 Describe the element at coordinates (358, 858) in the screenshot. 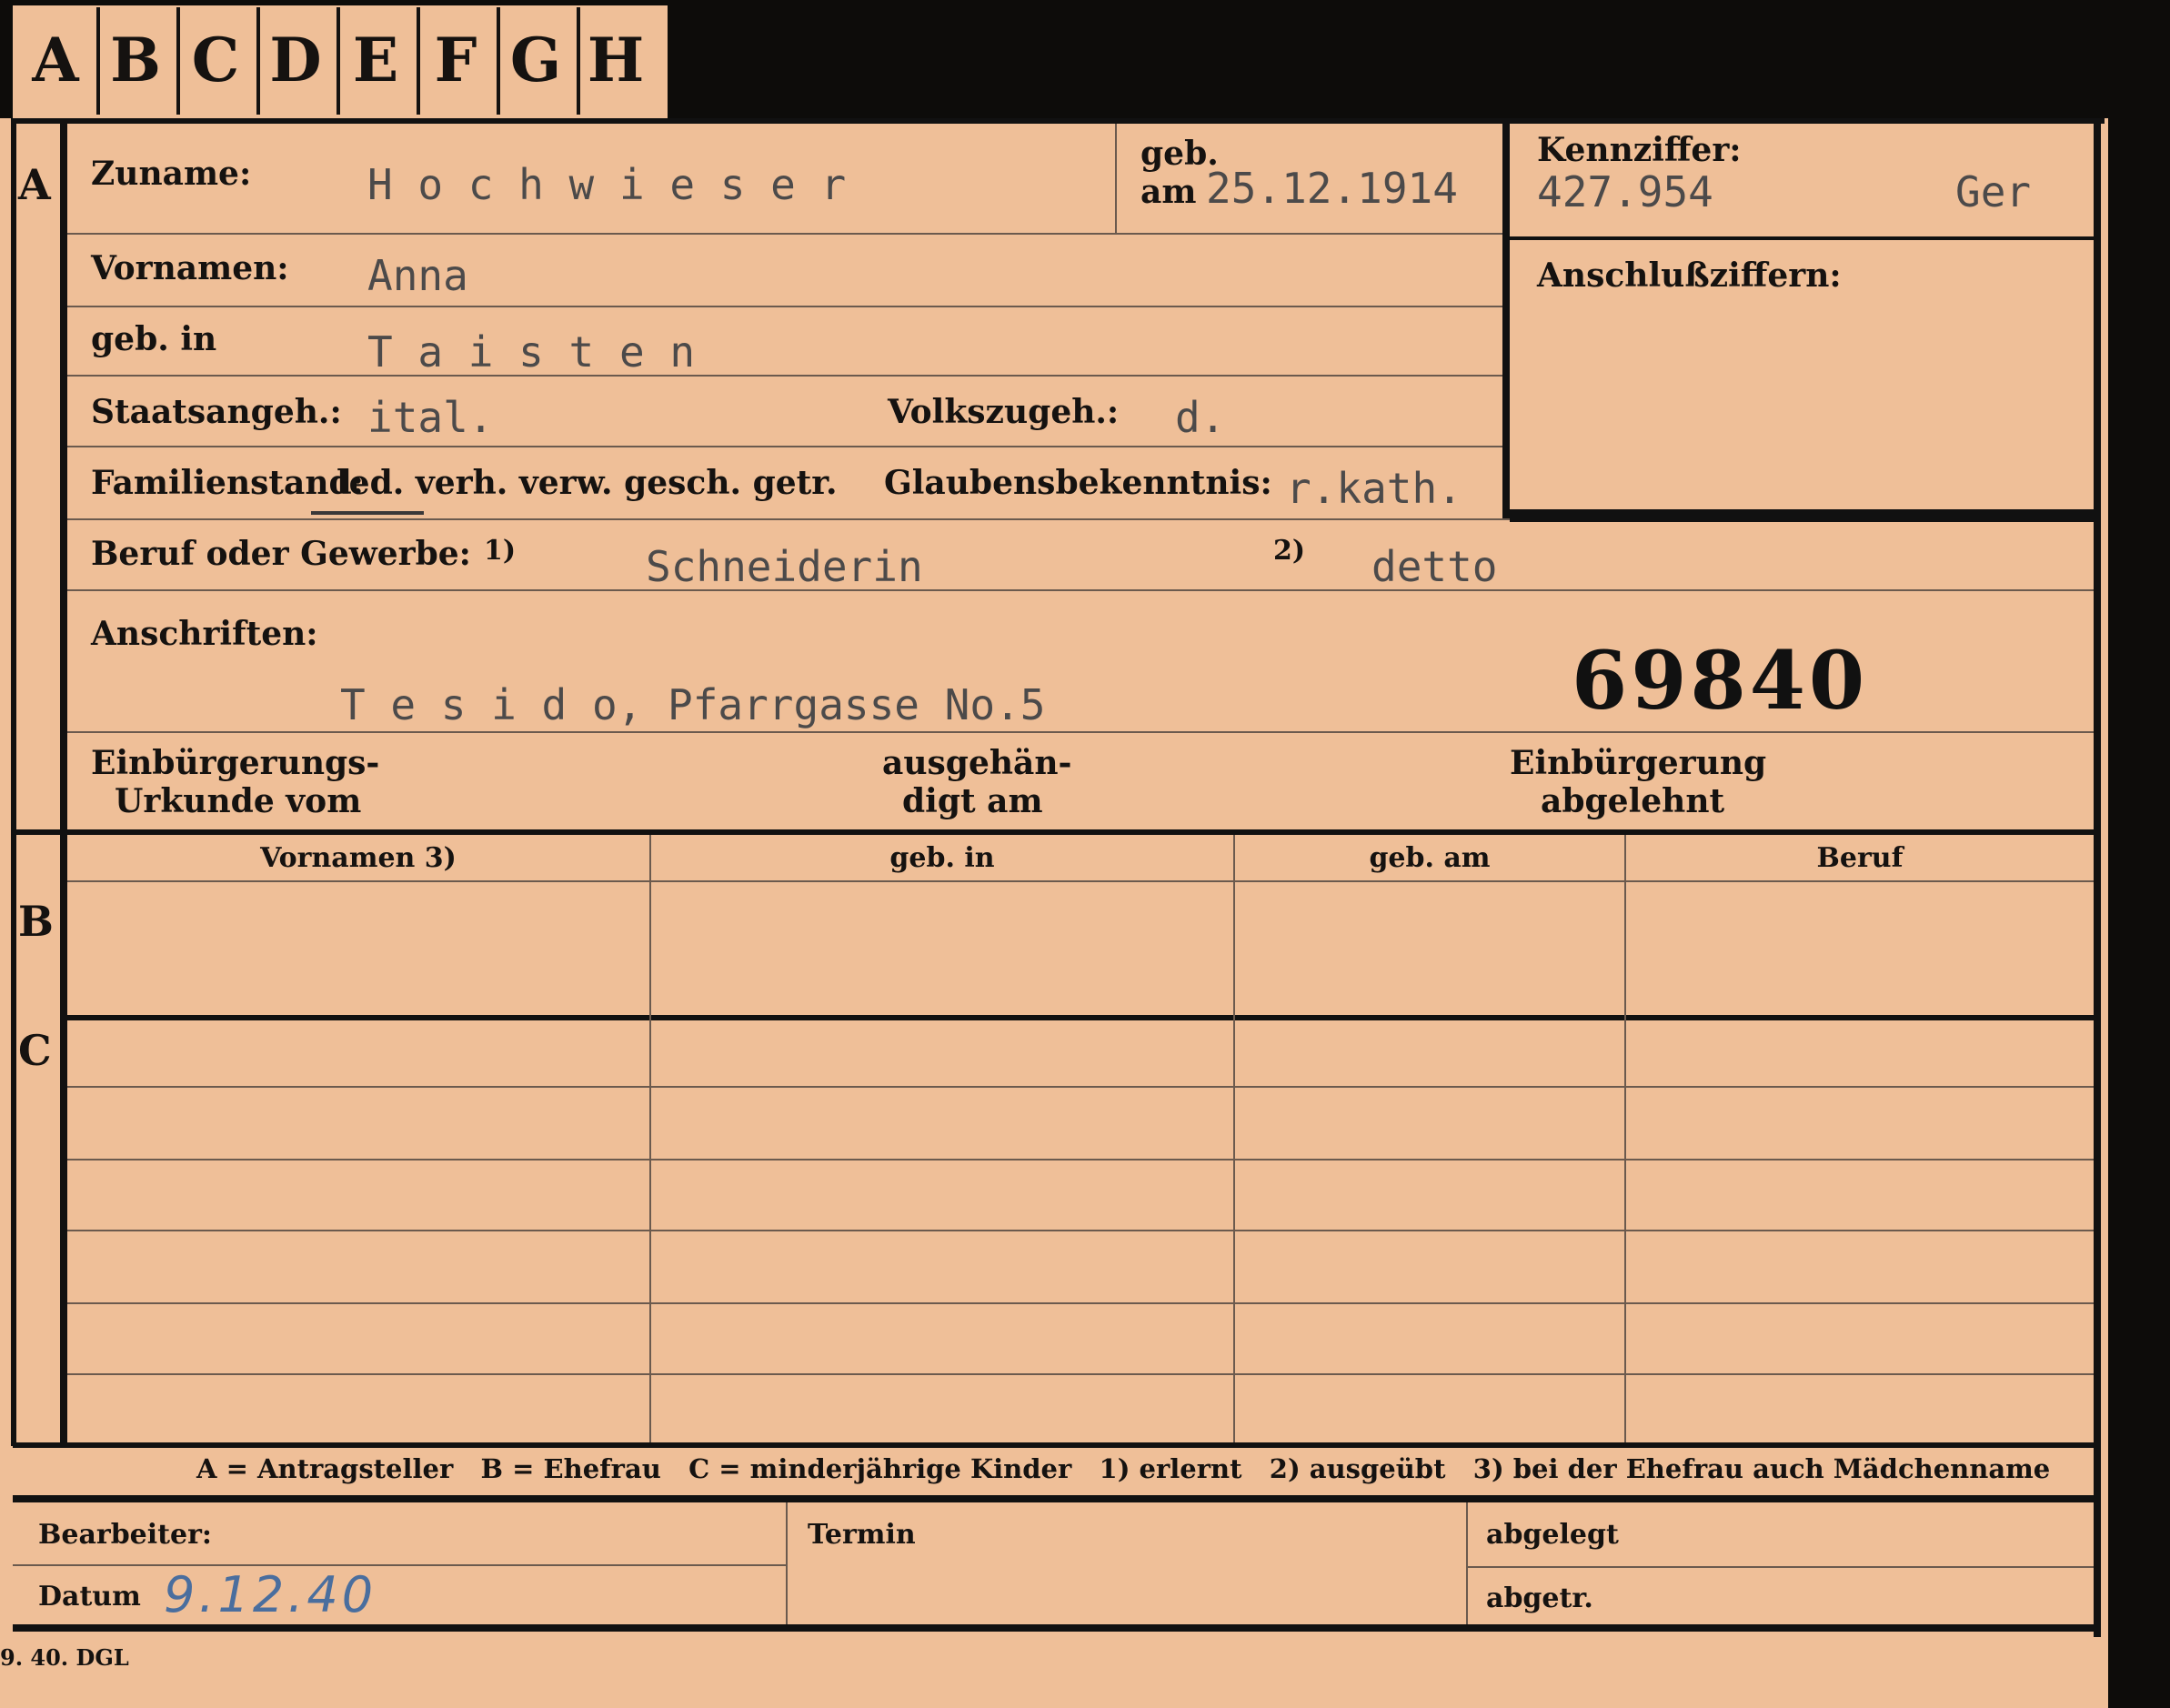

I see `table-header-vornamen: Vornamen 3)` at that location.